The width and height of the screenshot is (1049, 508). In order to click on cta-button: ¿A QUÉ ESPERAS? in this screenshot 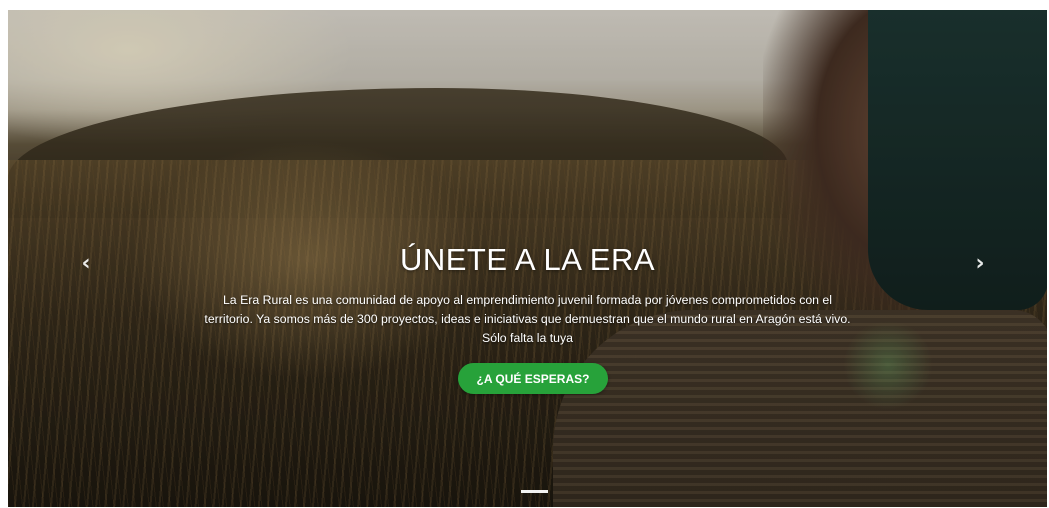, I will do `click(533, 378)`.